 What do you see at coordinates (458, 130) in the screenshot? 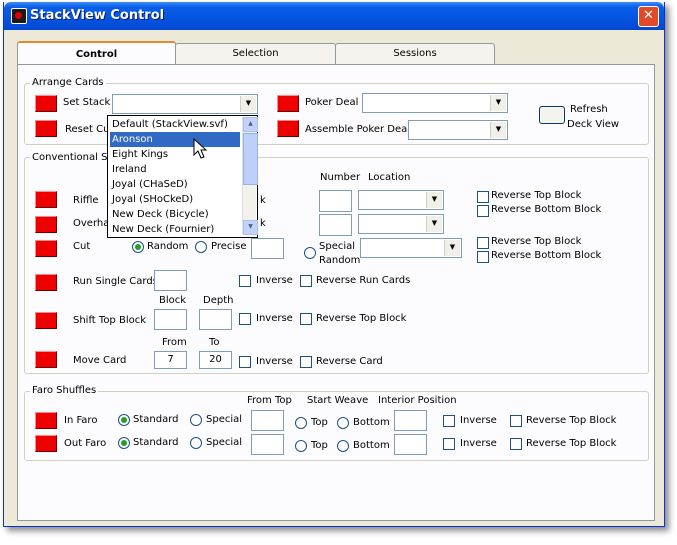
I see `assemble-poker-deal-combo: ▼` at bounding box center [458, 130].